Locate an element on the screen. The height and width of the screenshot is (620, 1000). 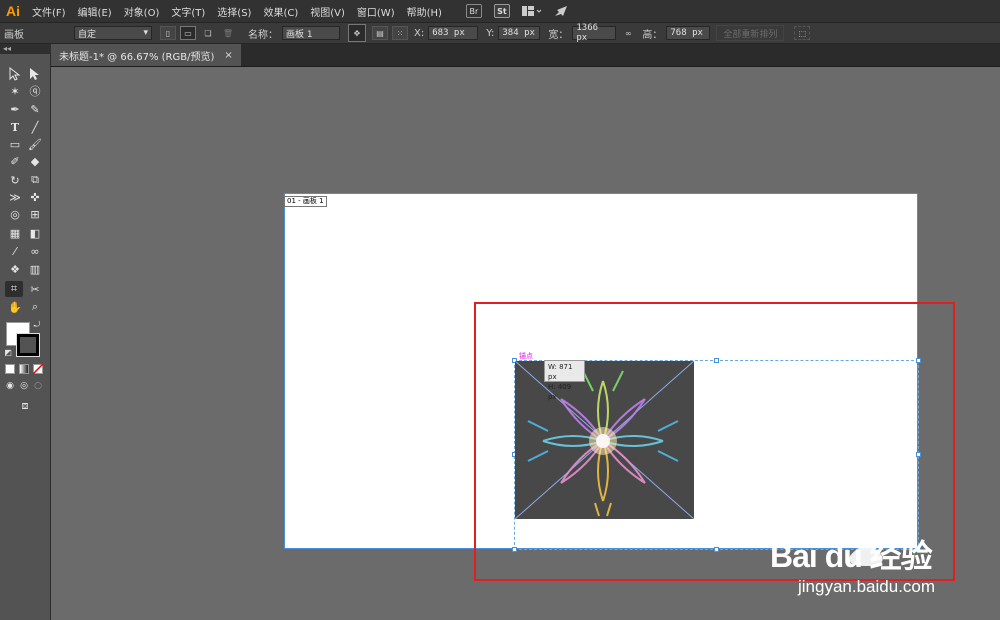
shape-builder-tool-icon: ◎ is located at coordinates (15, 214).